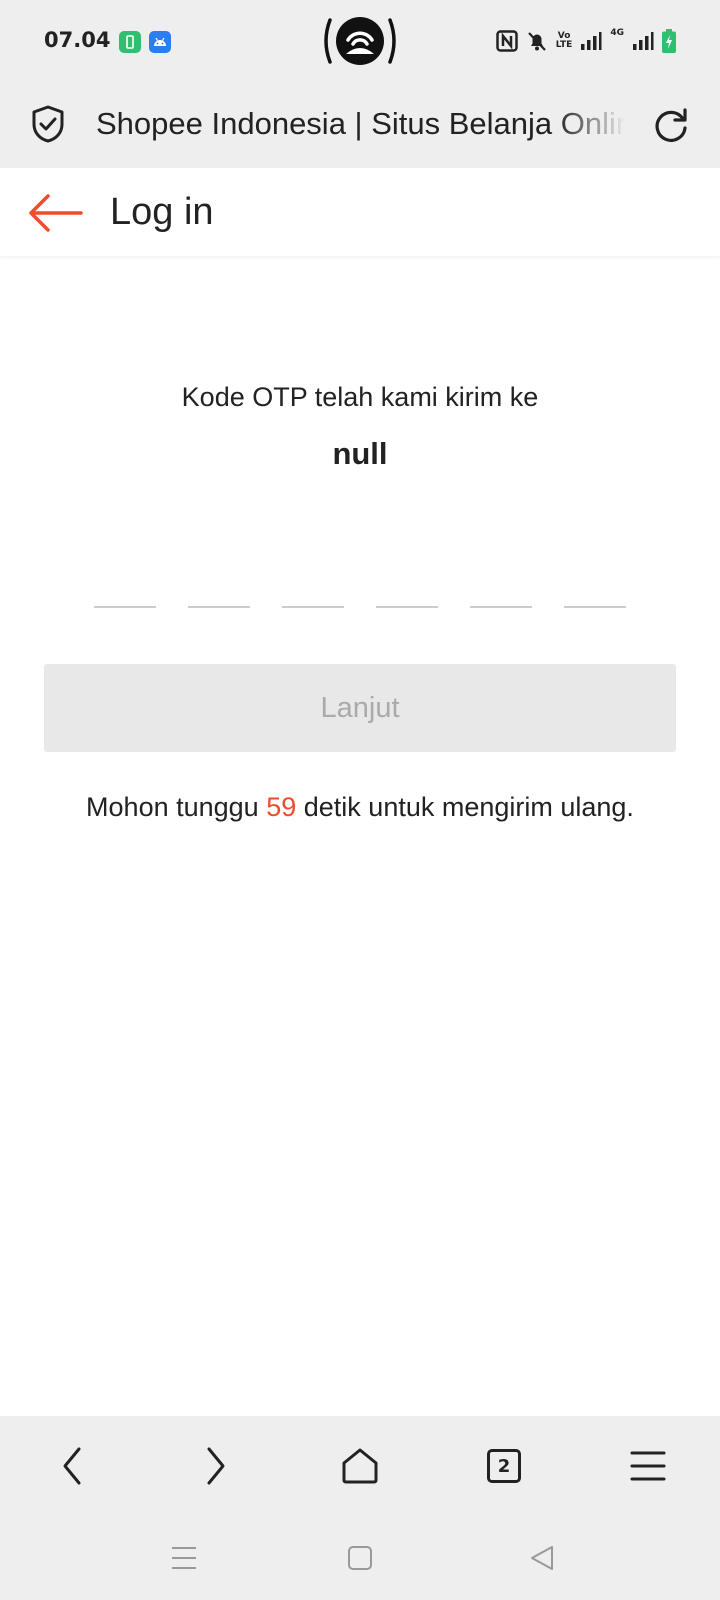  I want to click on browser-tabs-button: 2, so click(504, 1466).